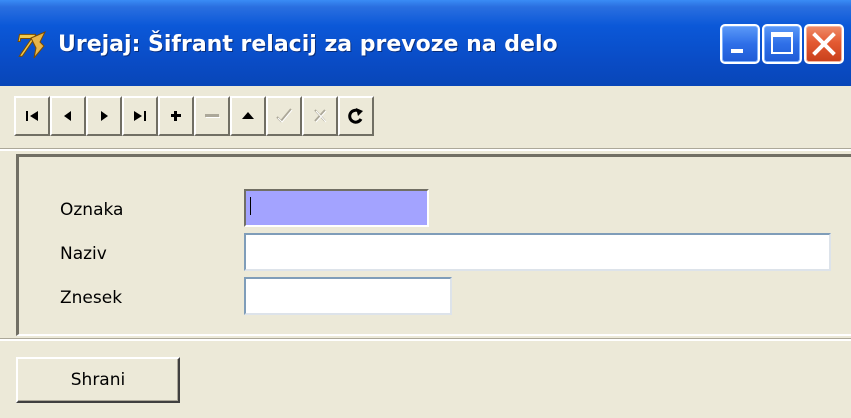 This screenshot has width=851, height=418. I want to click on minus-icon, so click(212, 116).